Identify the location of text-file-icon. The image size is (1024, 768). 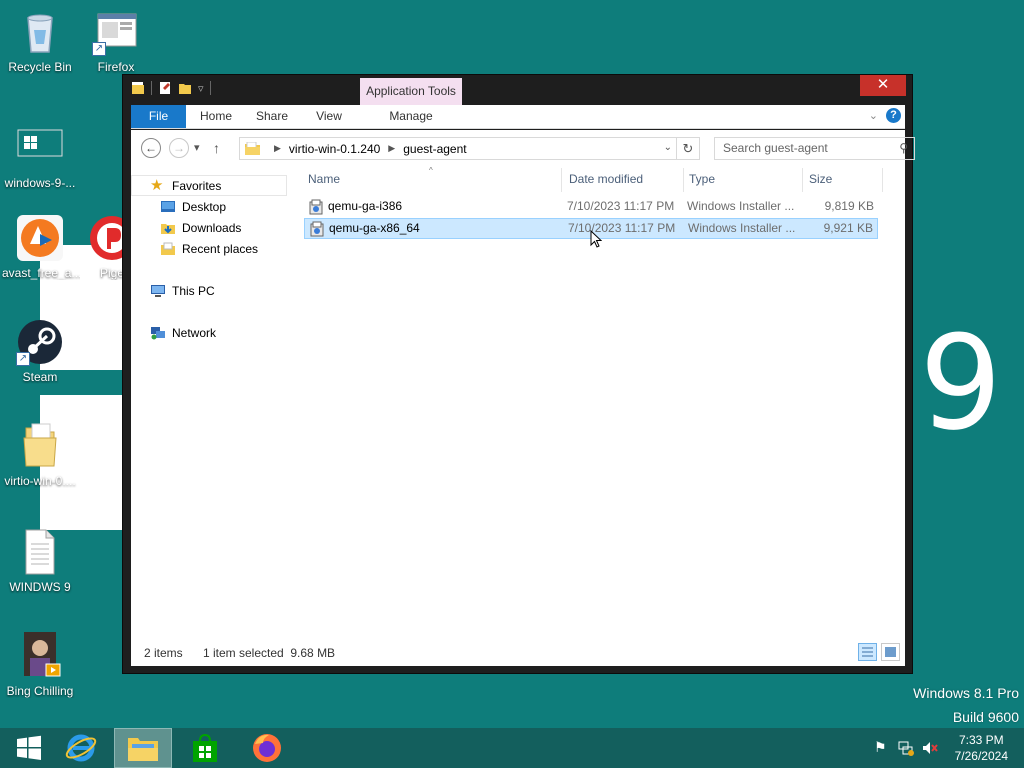
(40, 552).